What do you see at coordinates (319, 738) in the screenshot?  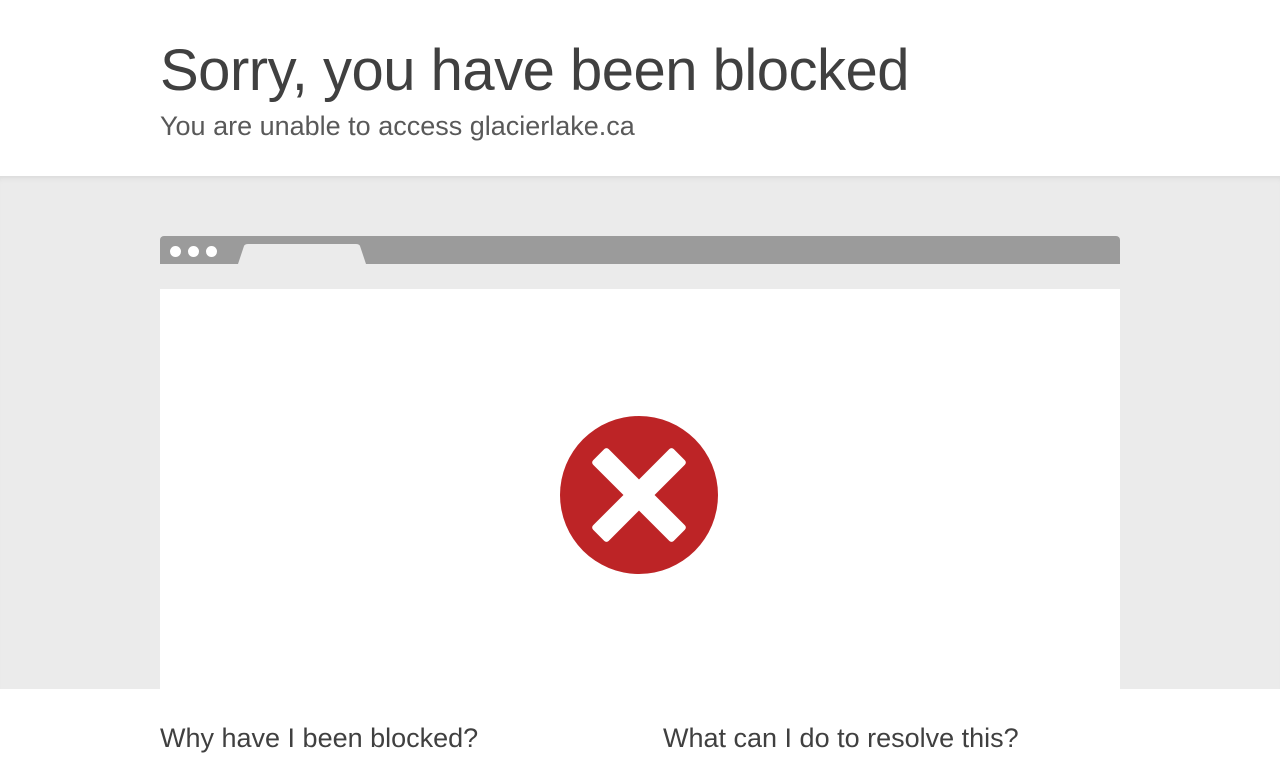 I see `why-blocked-heading: Why have I been blocked?` at bounding box center [319, 738].